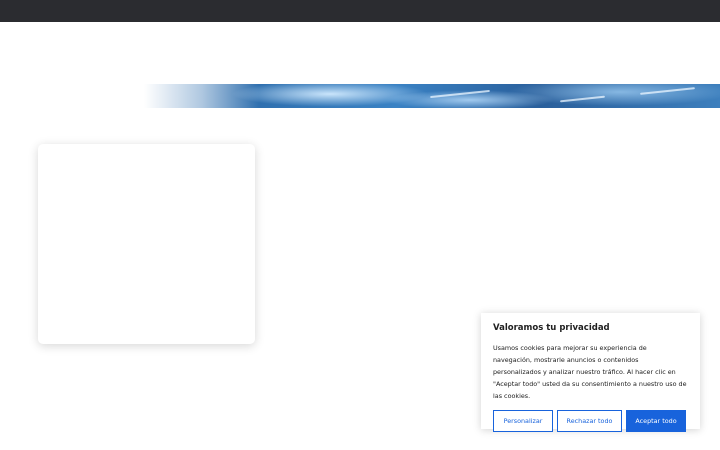 This screenshot has width=720, height=450. I want to click on cookie-button-row: Personalizar Rechazar todo Aceptar todo, so click(590, 421).